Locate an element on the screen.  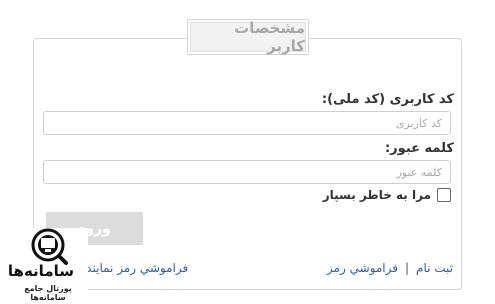
remember-checkbox is located at coordinates (444, 195).